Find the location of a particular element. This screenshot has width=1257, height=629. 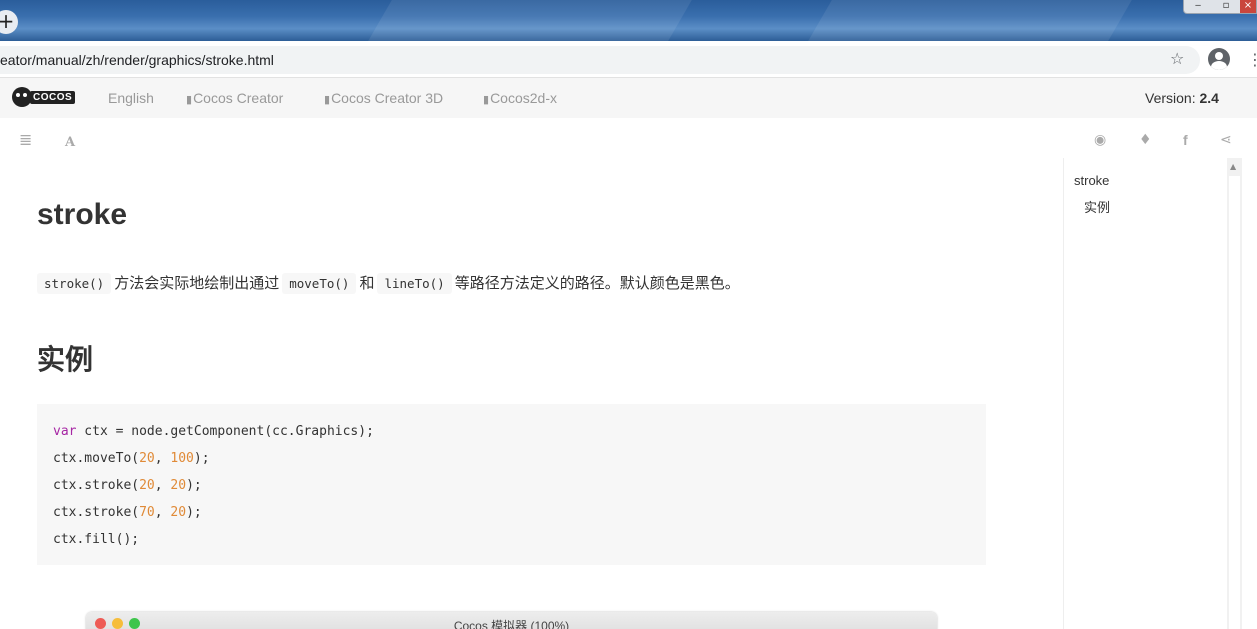

maximize-button: ▫ is located at coordinates (1226, 6).